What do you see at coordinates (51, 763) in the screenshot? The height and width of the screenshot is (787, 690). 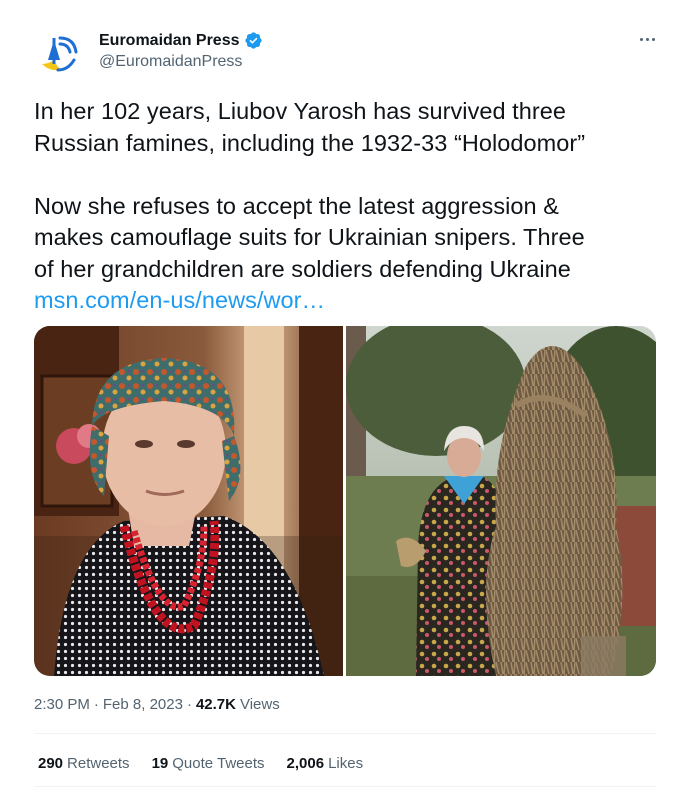 I see `retweets-count: 290` at bounding box center [51, 763].